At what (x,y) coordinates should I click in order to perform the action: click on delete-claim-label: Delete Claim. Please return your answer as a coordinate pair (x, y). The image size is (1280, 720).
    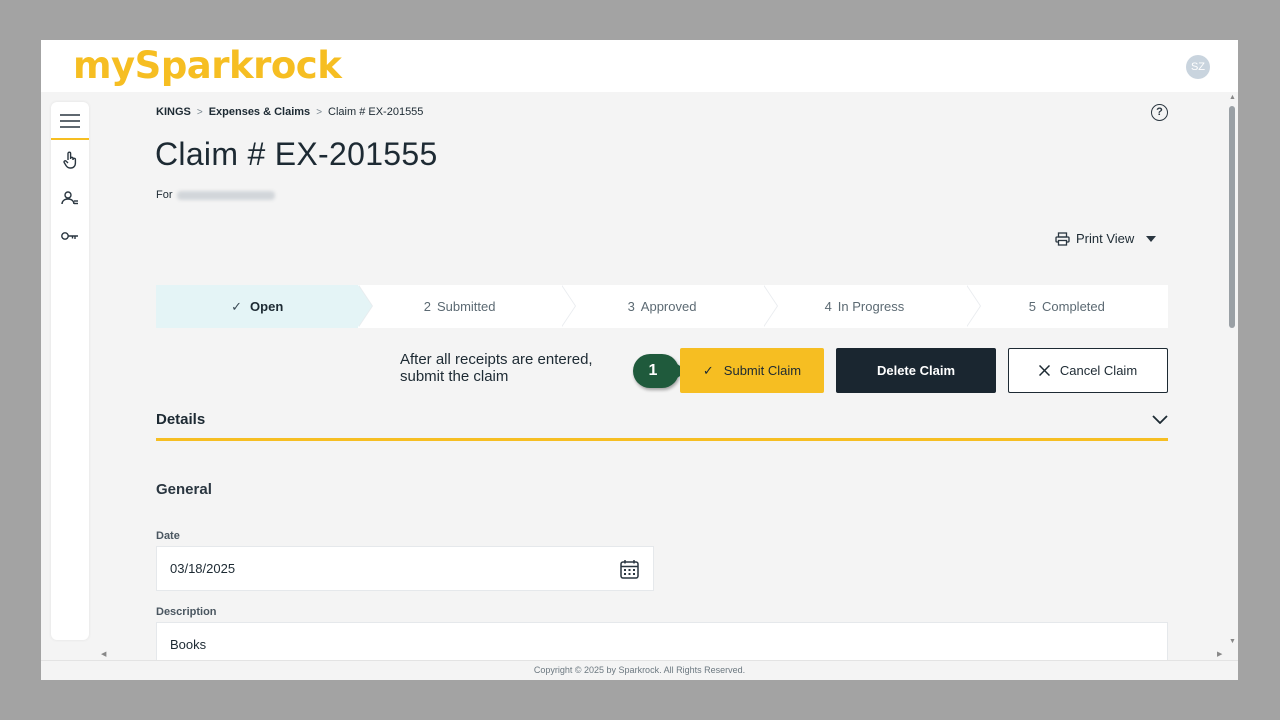
    Looking at the image, I should click on (916, 370).